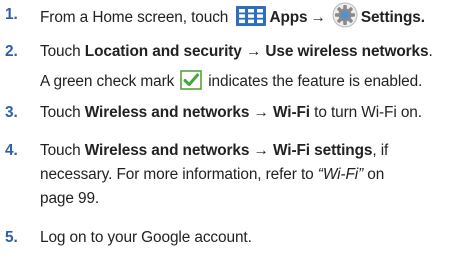 The height and width of the screenshot is (265, 470). What do you see at coordinates (60, 51) in the screenshot?
I see `step-2-intro: Touch` at bounding box center [60, 51].